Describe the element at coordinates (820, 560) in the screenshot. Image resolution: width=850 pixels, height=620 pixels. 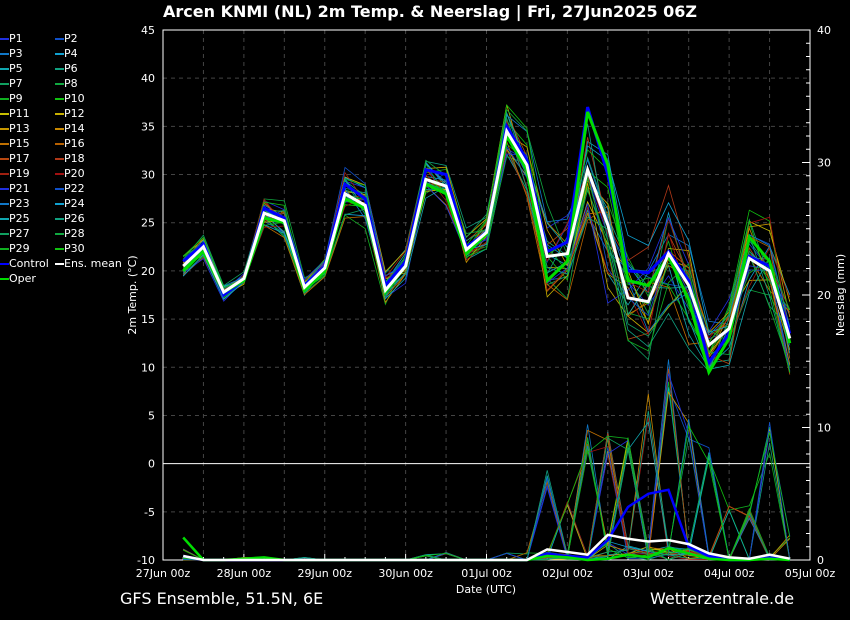
I see `y2-tick-label: 0` at that location.